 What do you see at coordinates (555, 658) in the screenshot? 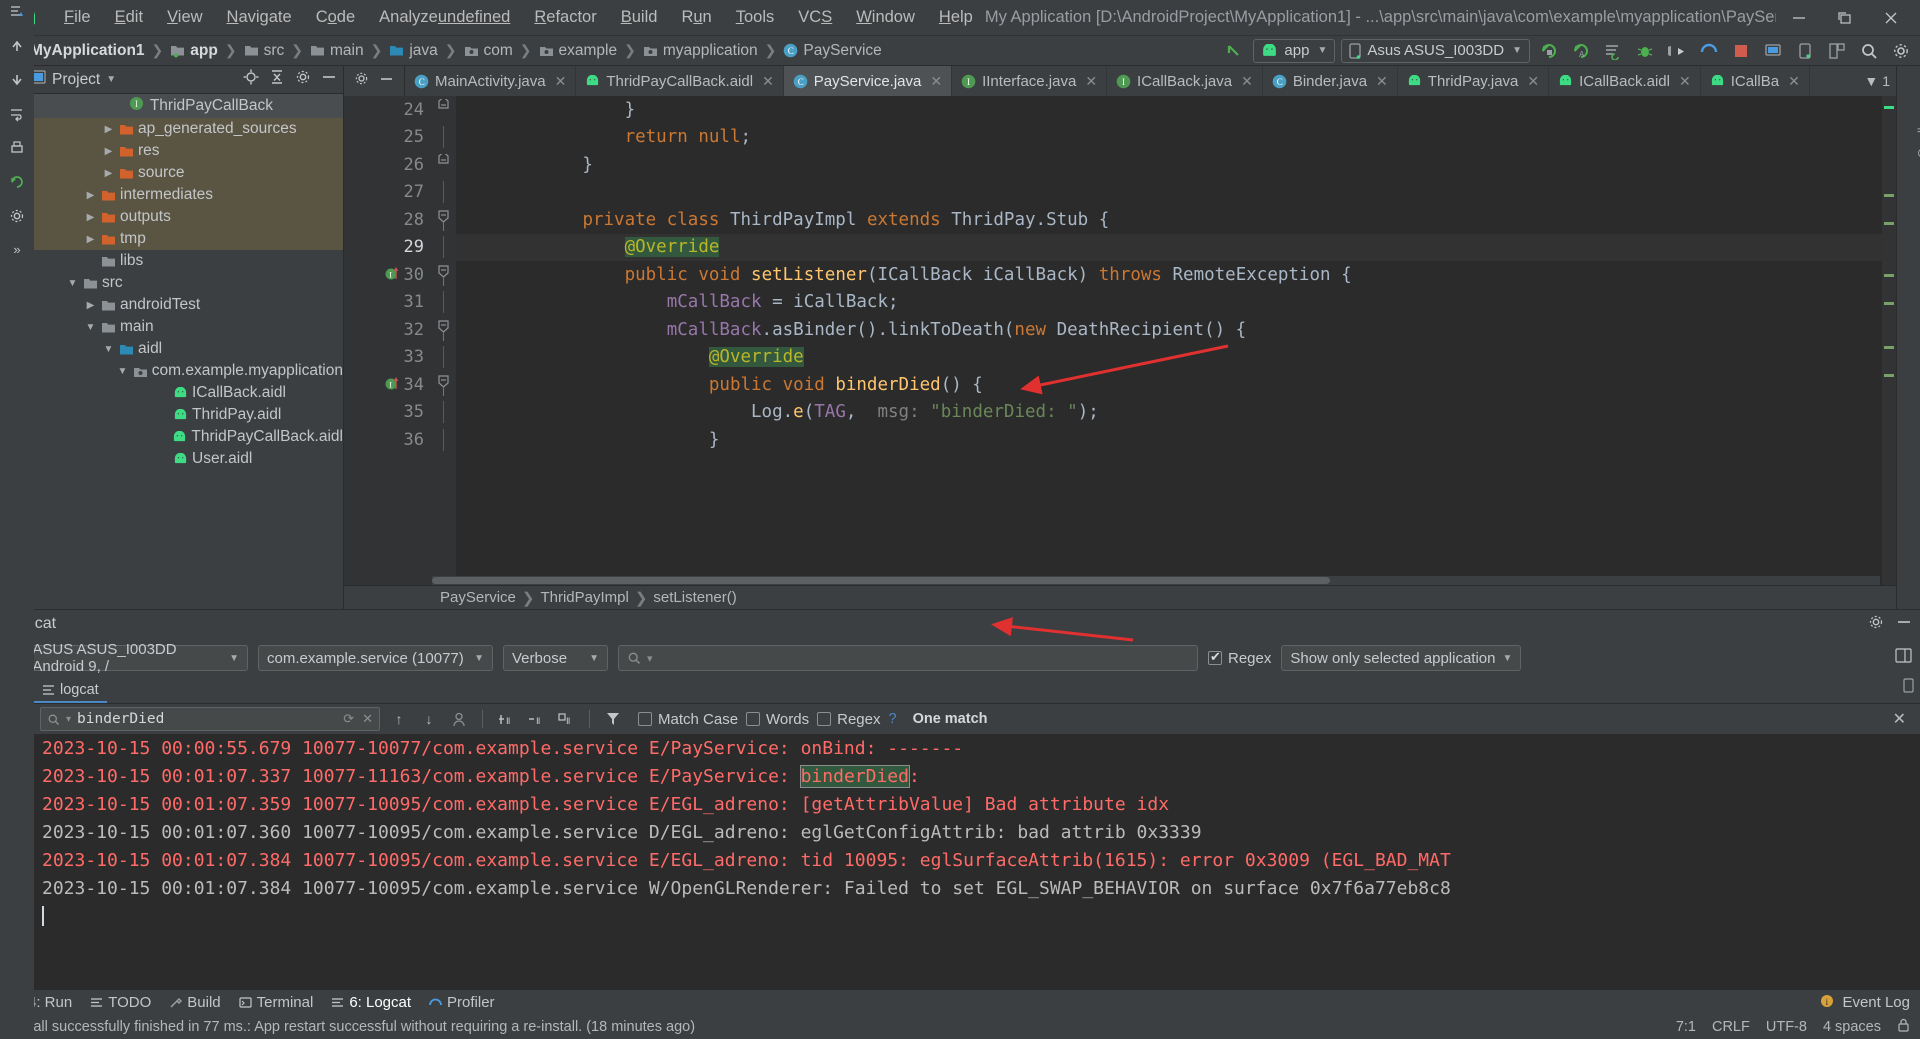
I see `log-level-combo: Verbose ▼` at bounding box center [555, 658].